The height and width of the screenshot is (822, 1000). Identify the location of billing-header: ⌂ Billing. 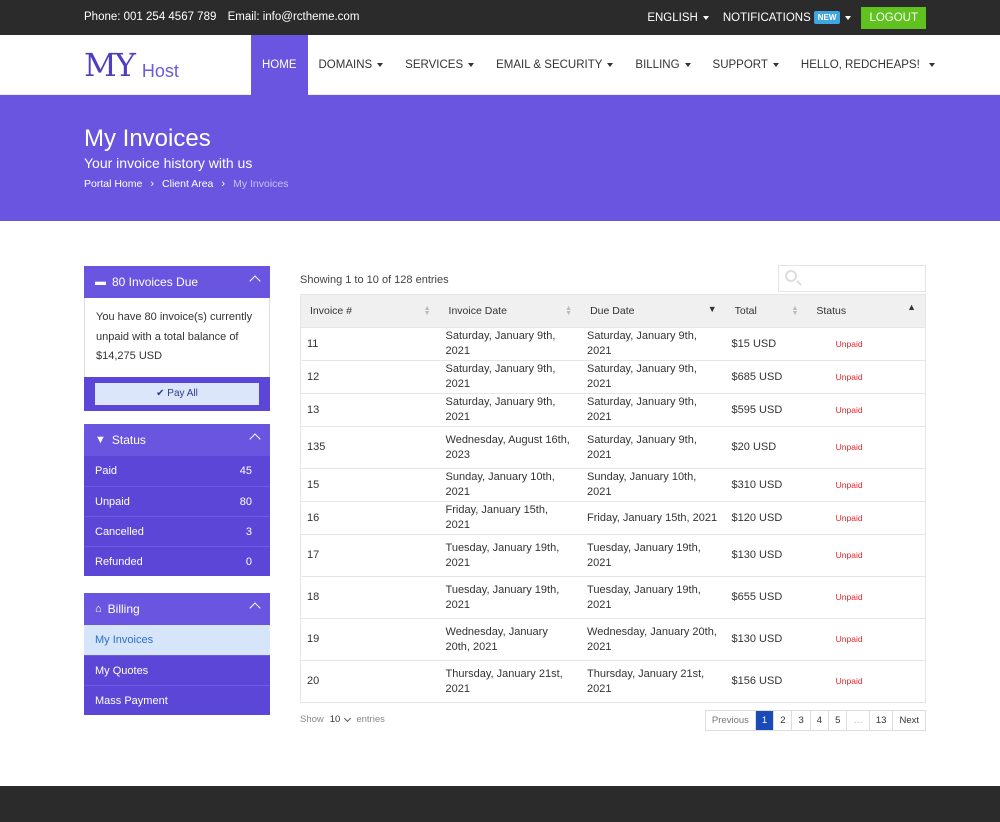
(177, 609).